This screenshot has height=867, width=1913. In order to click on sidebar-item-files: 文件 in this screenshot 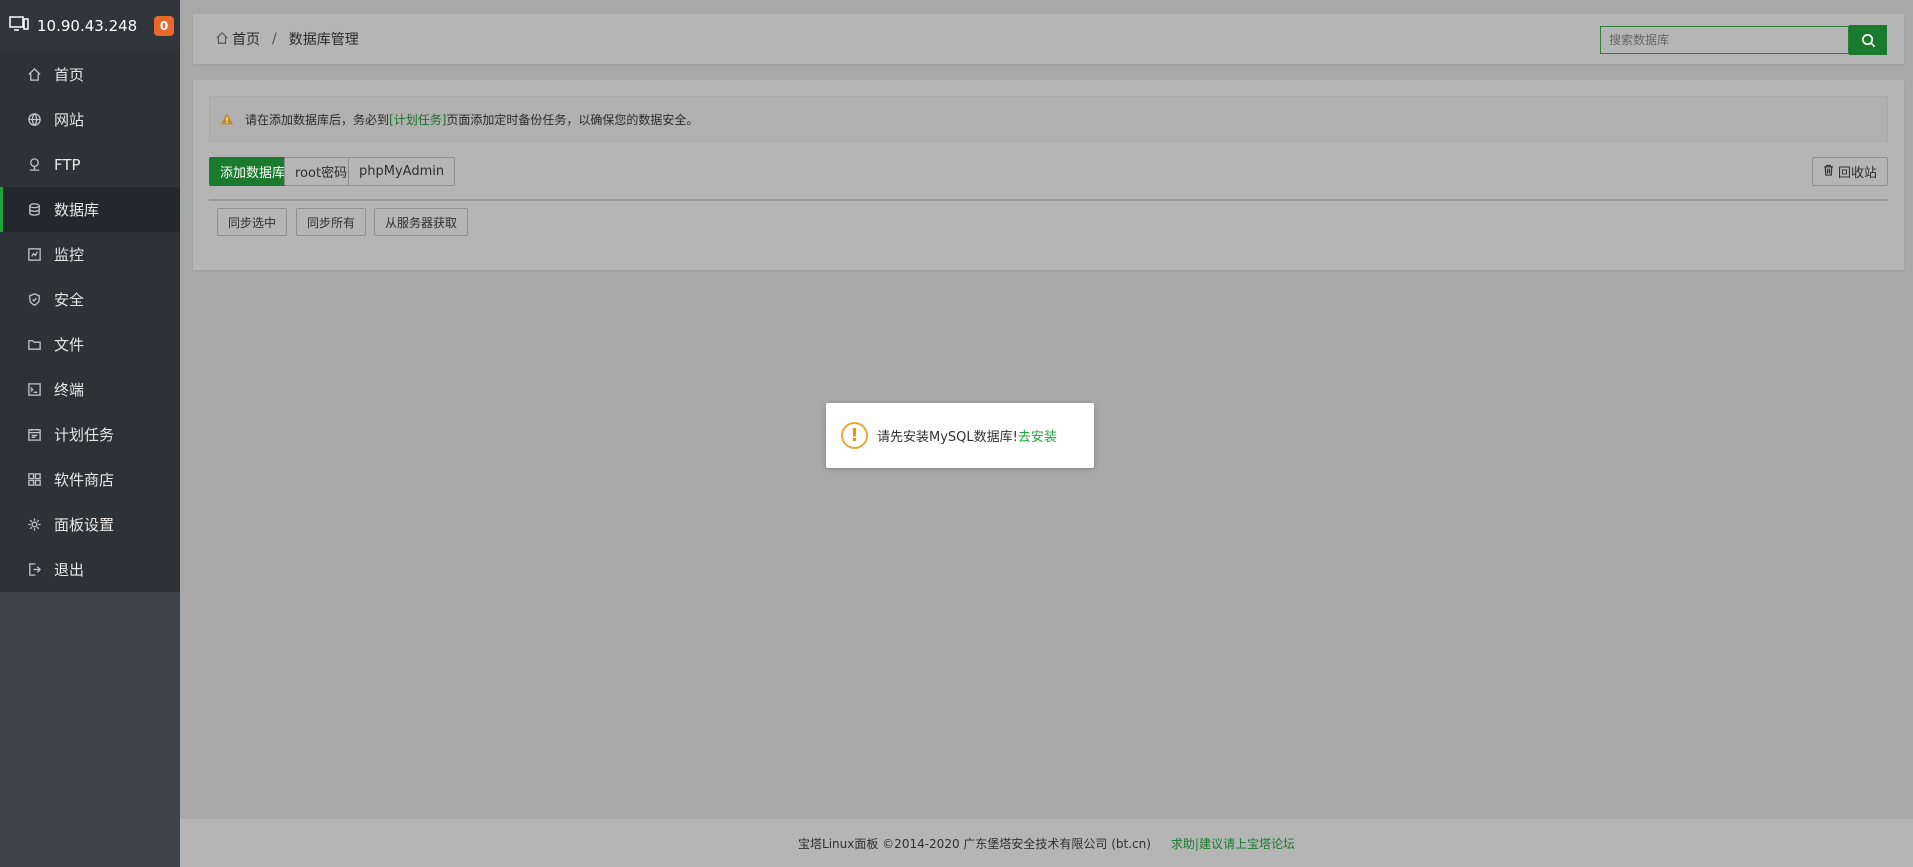, I will do `click(90, 344)`.